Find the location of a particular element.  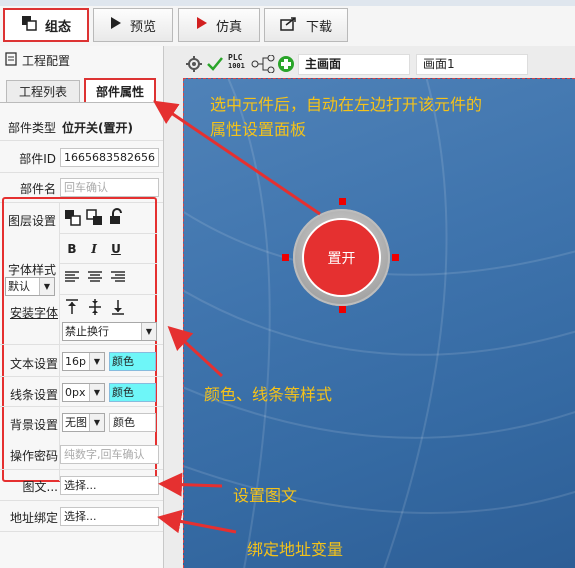

tab-main-screen-label: 主画面 is located at coordinates (323, 64).